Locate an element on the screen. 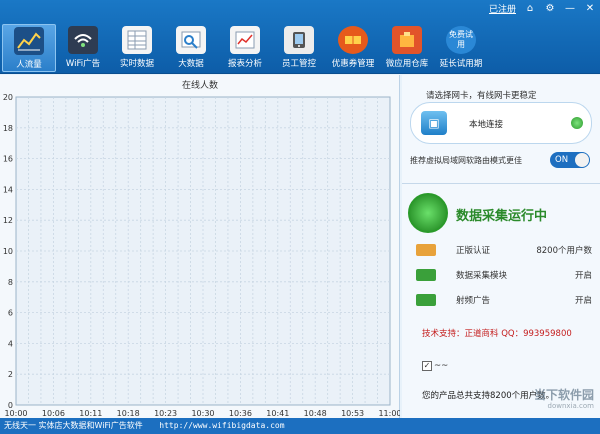  toggle-label: ON is located at coordinates (562, 160).